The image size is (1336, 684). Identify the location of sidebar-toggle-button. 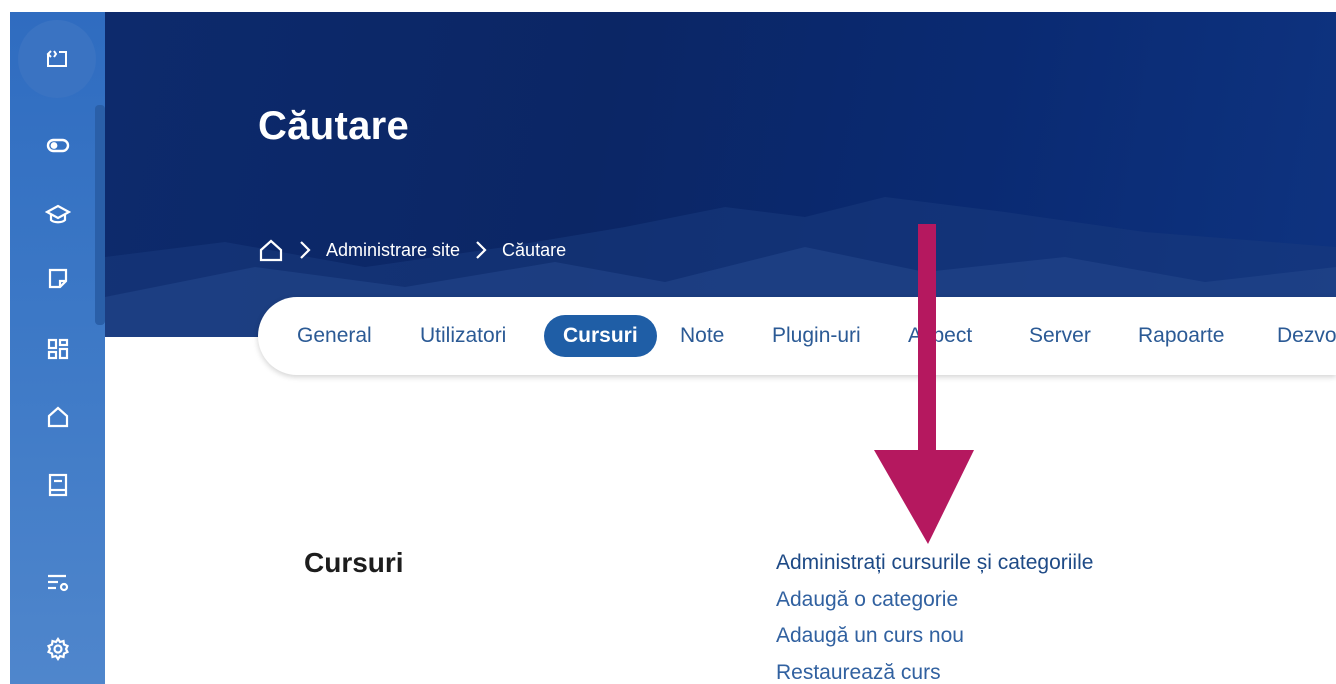
(57, 59).